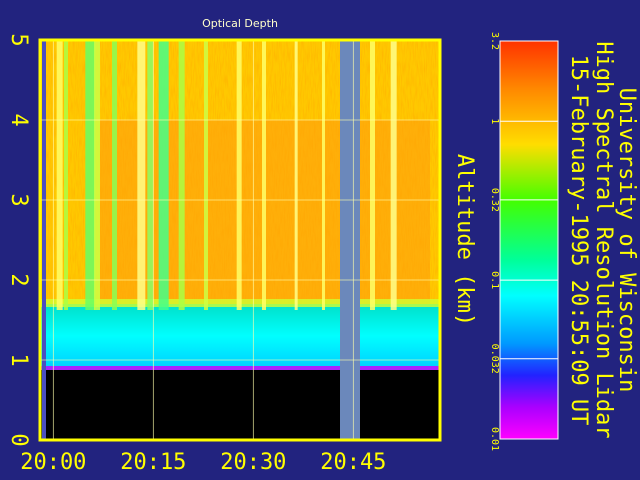  What do you see at coordinates (626, 240) in the screenshot?
I see `institution-label: University of Wisconsin` at bounding box center [626, 240].